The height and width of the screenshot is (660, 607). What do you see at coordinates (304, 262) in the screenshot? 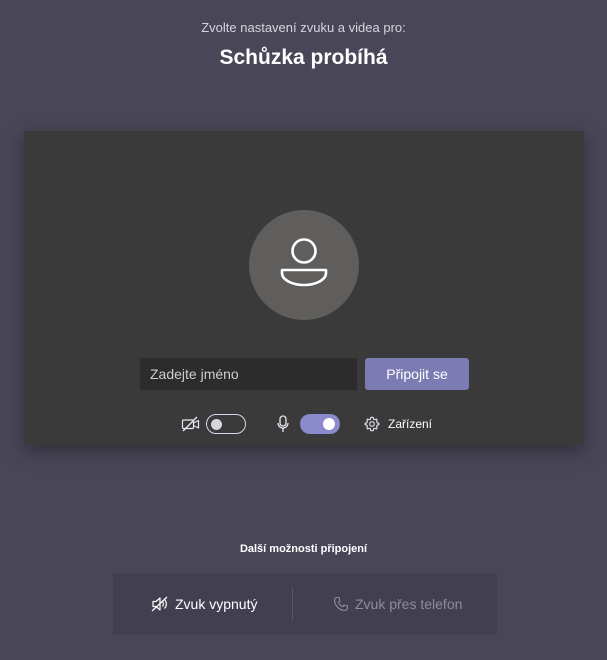
I see `person-icon` at bounding box center [304, 262].